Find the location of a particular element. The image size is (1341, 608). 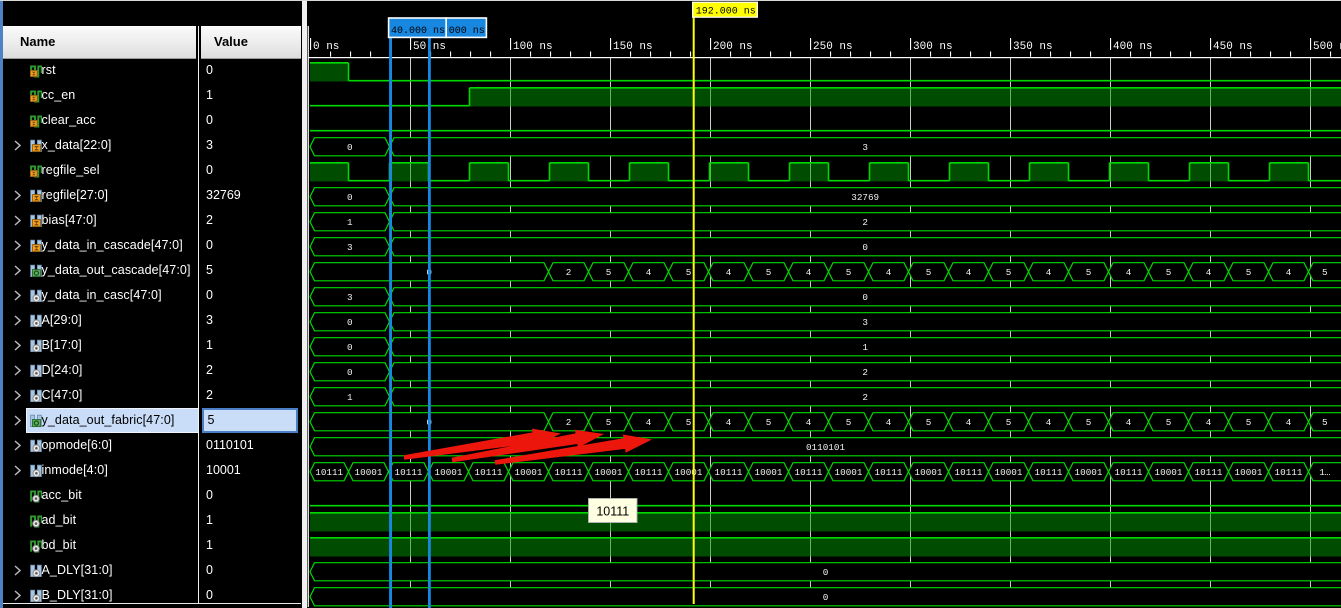

svg-text: 000 ns is located at coordinates (467, 31).